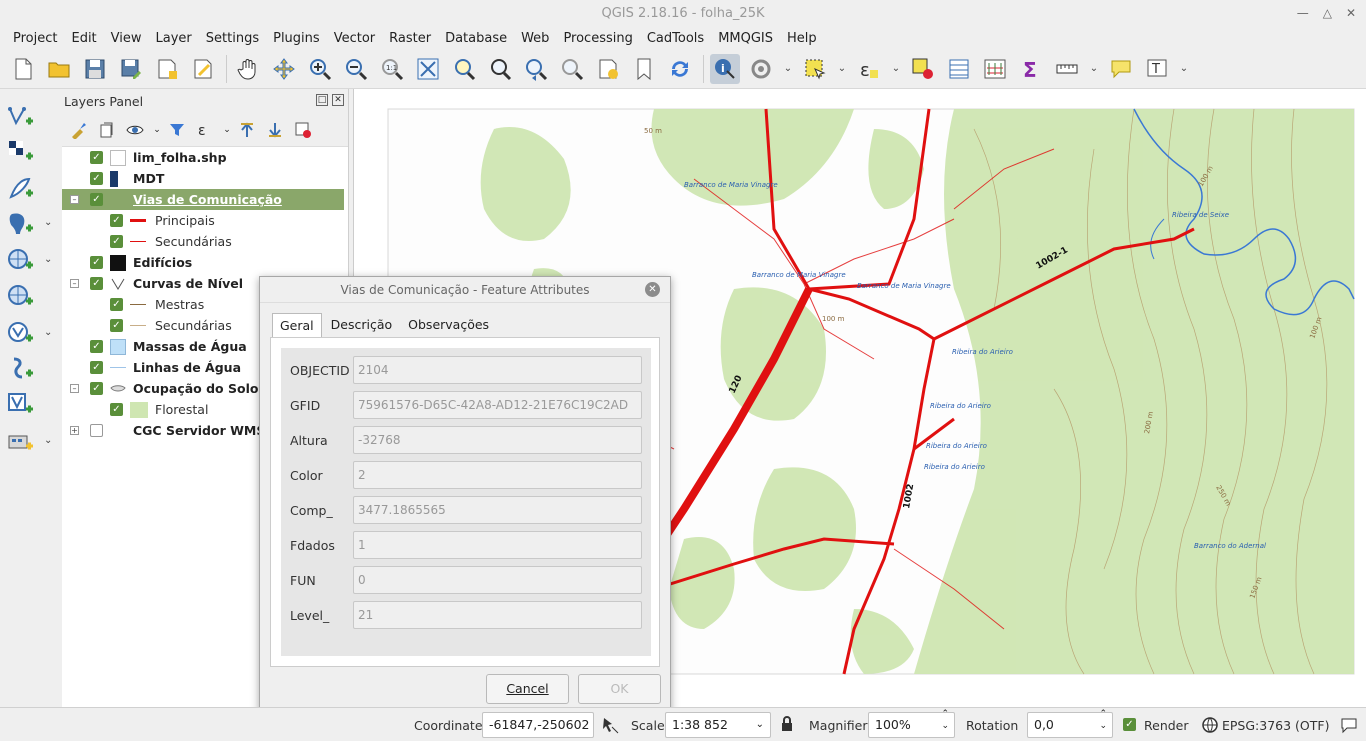 The height and width of the screenshot is (741, 1366). Describe the element at coordinates (745, 38) in the screenshot. I see `menu-mmqgis: MMQGIS` at that location.